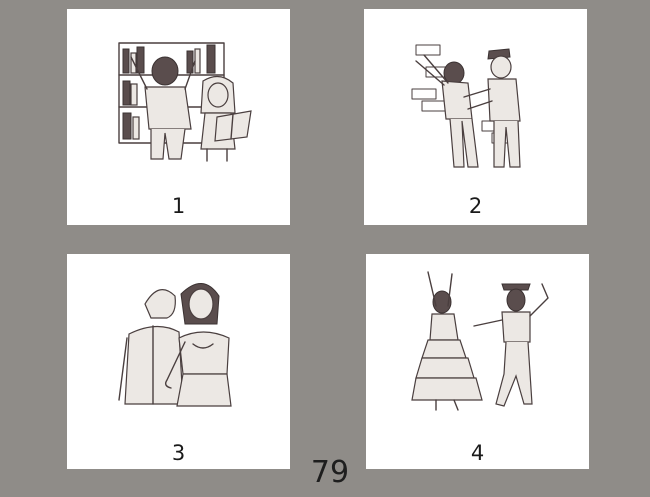 The image size is (650, 497). I want to click on card-number: 1, so click(178, 206).